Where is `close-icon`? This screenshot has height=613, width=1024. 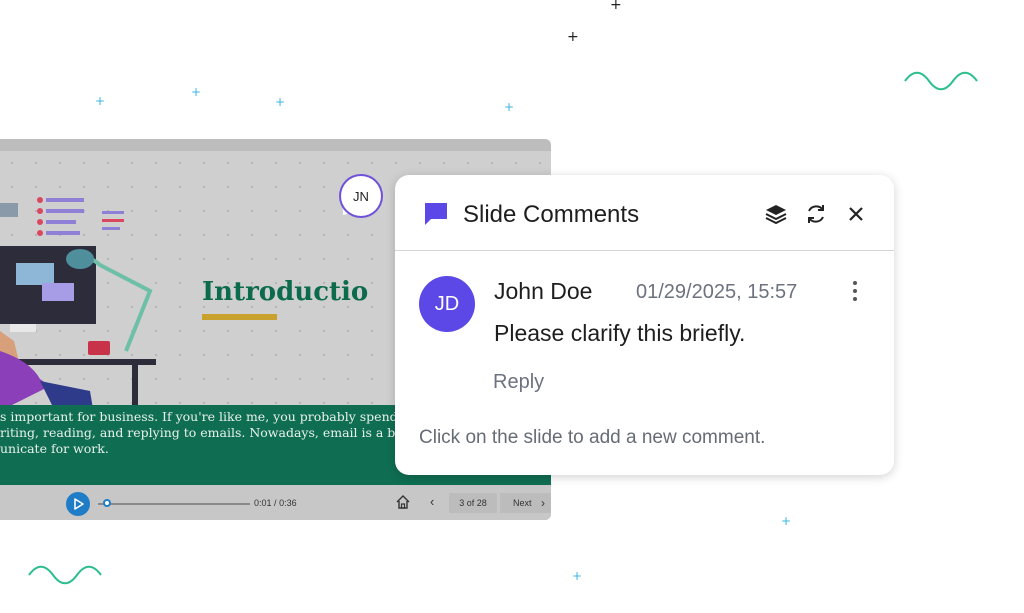 close-icon is located at coordinates (856, 214).